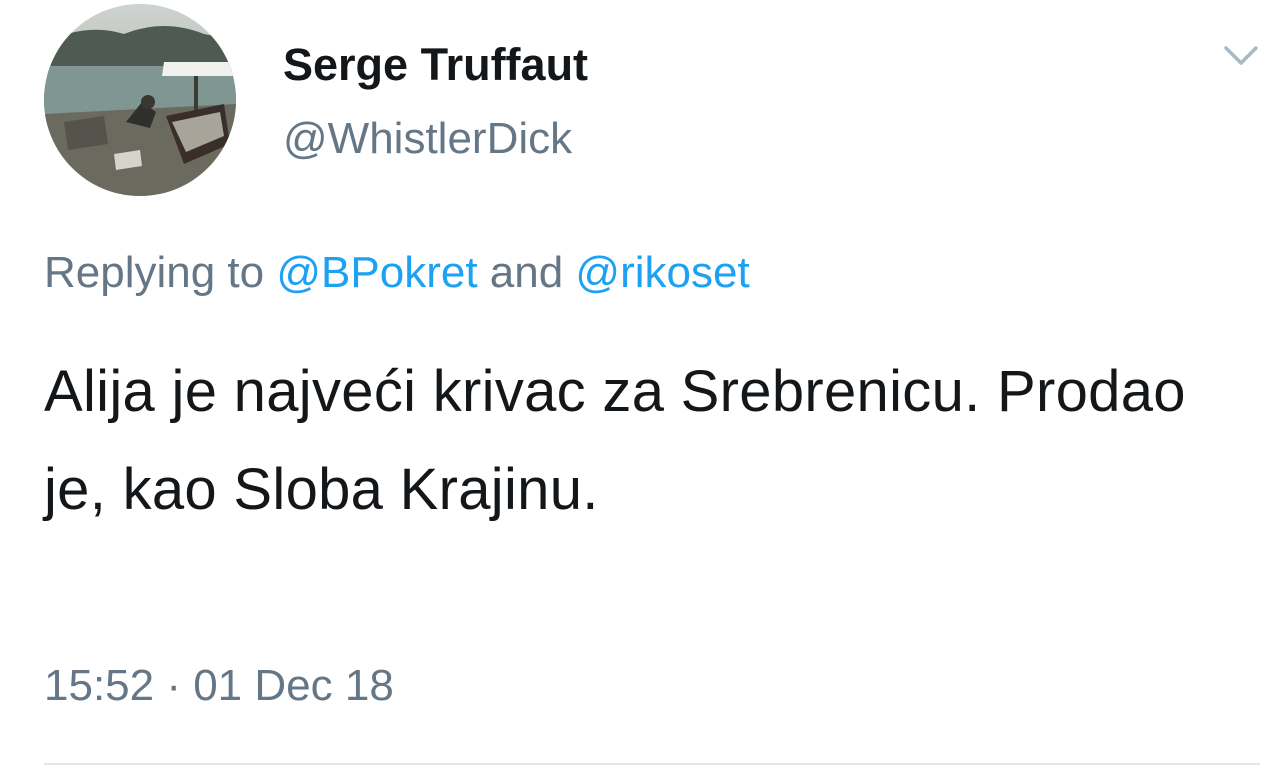 The height and width of the screenshot is (768, 1288). What do you see at coordinates (427, 139) in the screenshot?
I see `author-handle: @WhistlerDick` at bounding box center [427, 139].